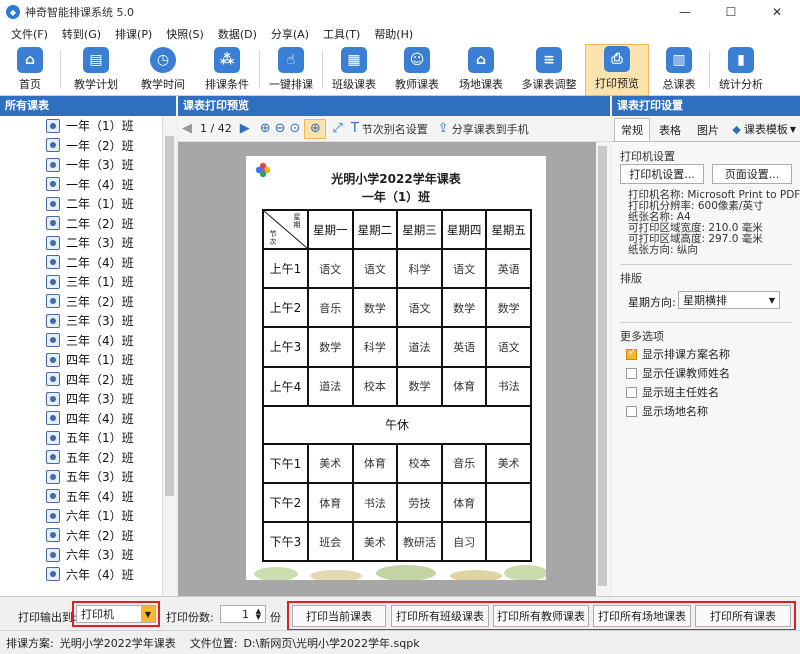 This screenshot has width=800, height=654. Describe the element at coordinates (440, 616) in the screenshot. I see `print-all-class-button: 打印所有班级课表` at that location.